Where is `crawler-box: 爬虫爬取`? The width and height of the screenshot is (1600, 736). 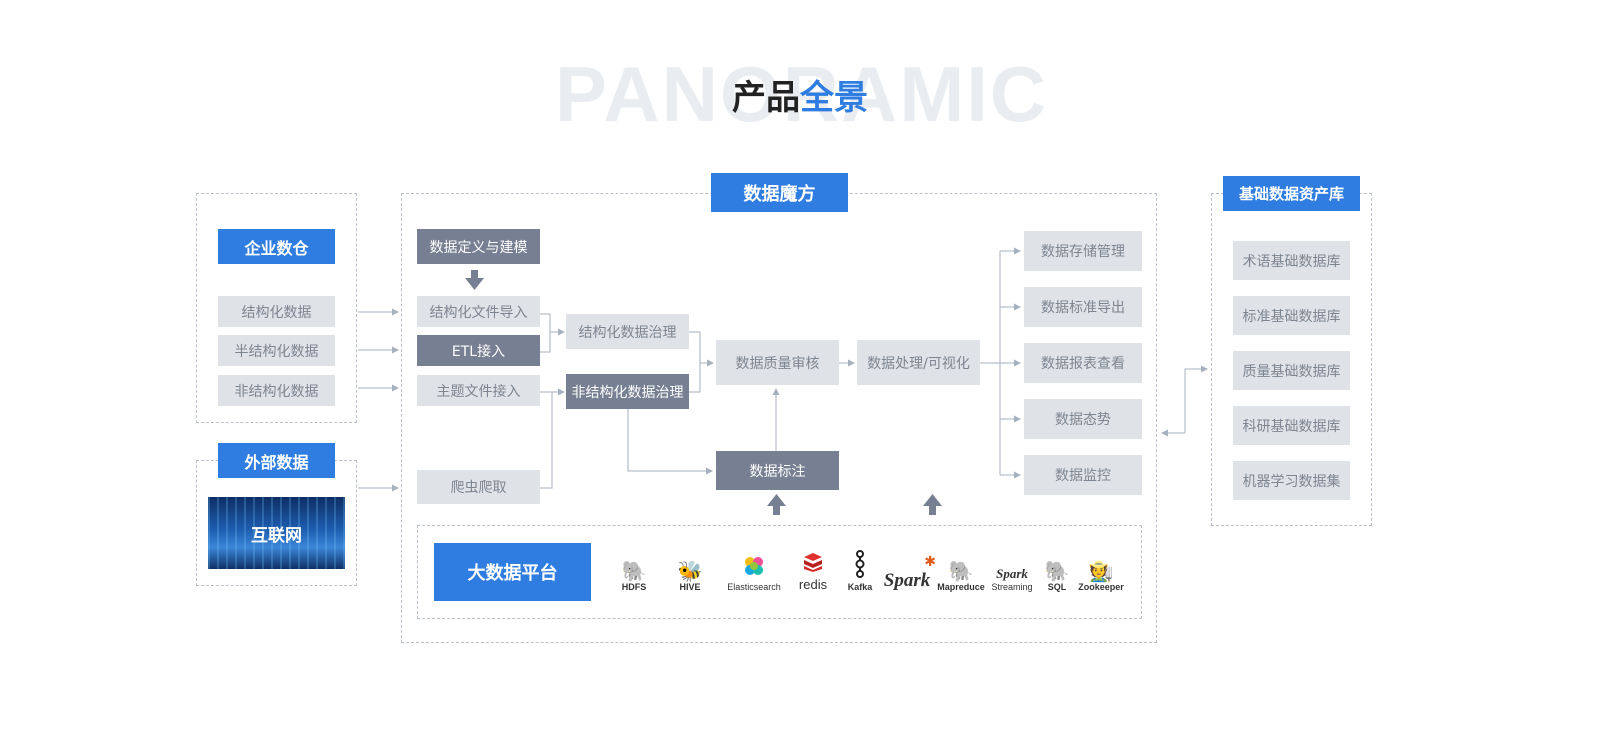
crawler-box: 爬虫爬取 is located at coordinates (478, 487).